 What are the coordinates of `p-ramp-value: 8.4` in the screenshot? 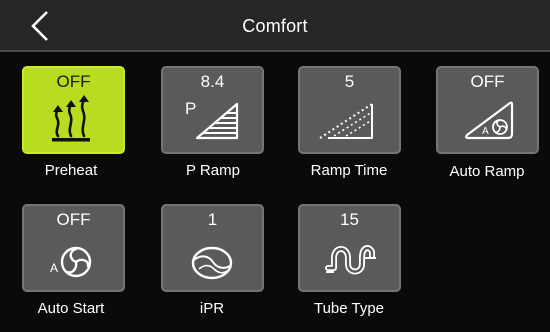 It's located at (212, 81).